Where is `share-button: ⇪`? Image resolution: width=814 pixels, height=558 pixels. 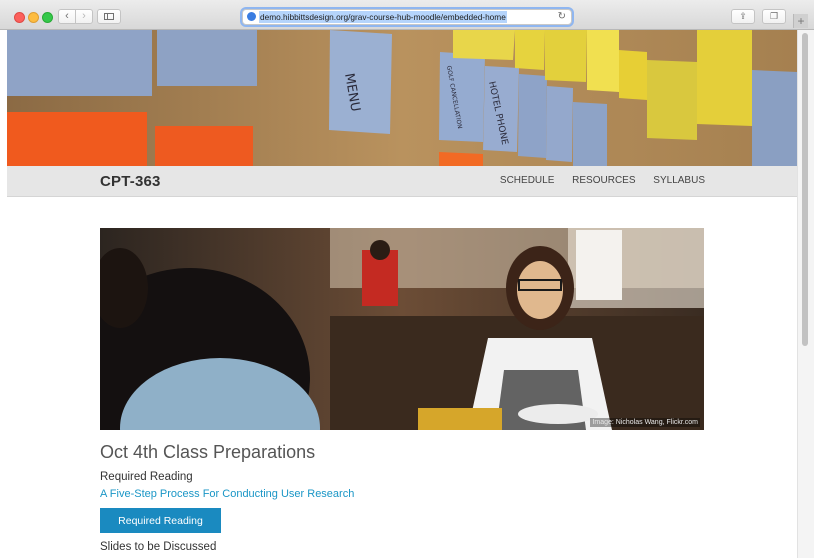 share-button: ⇪ is located at coordinates (743, 16).